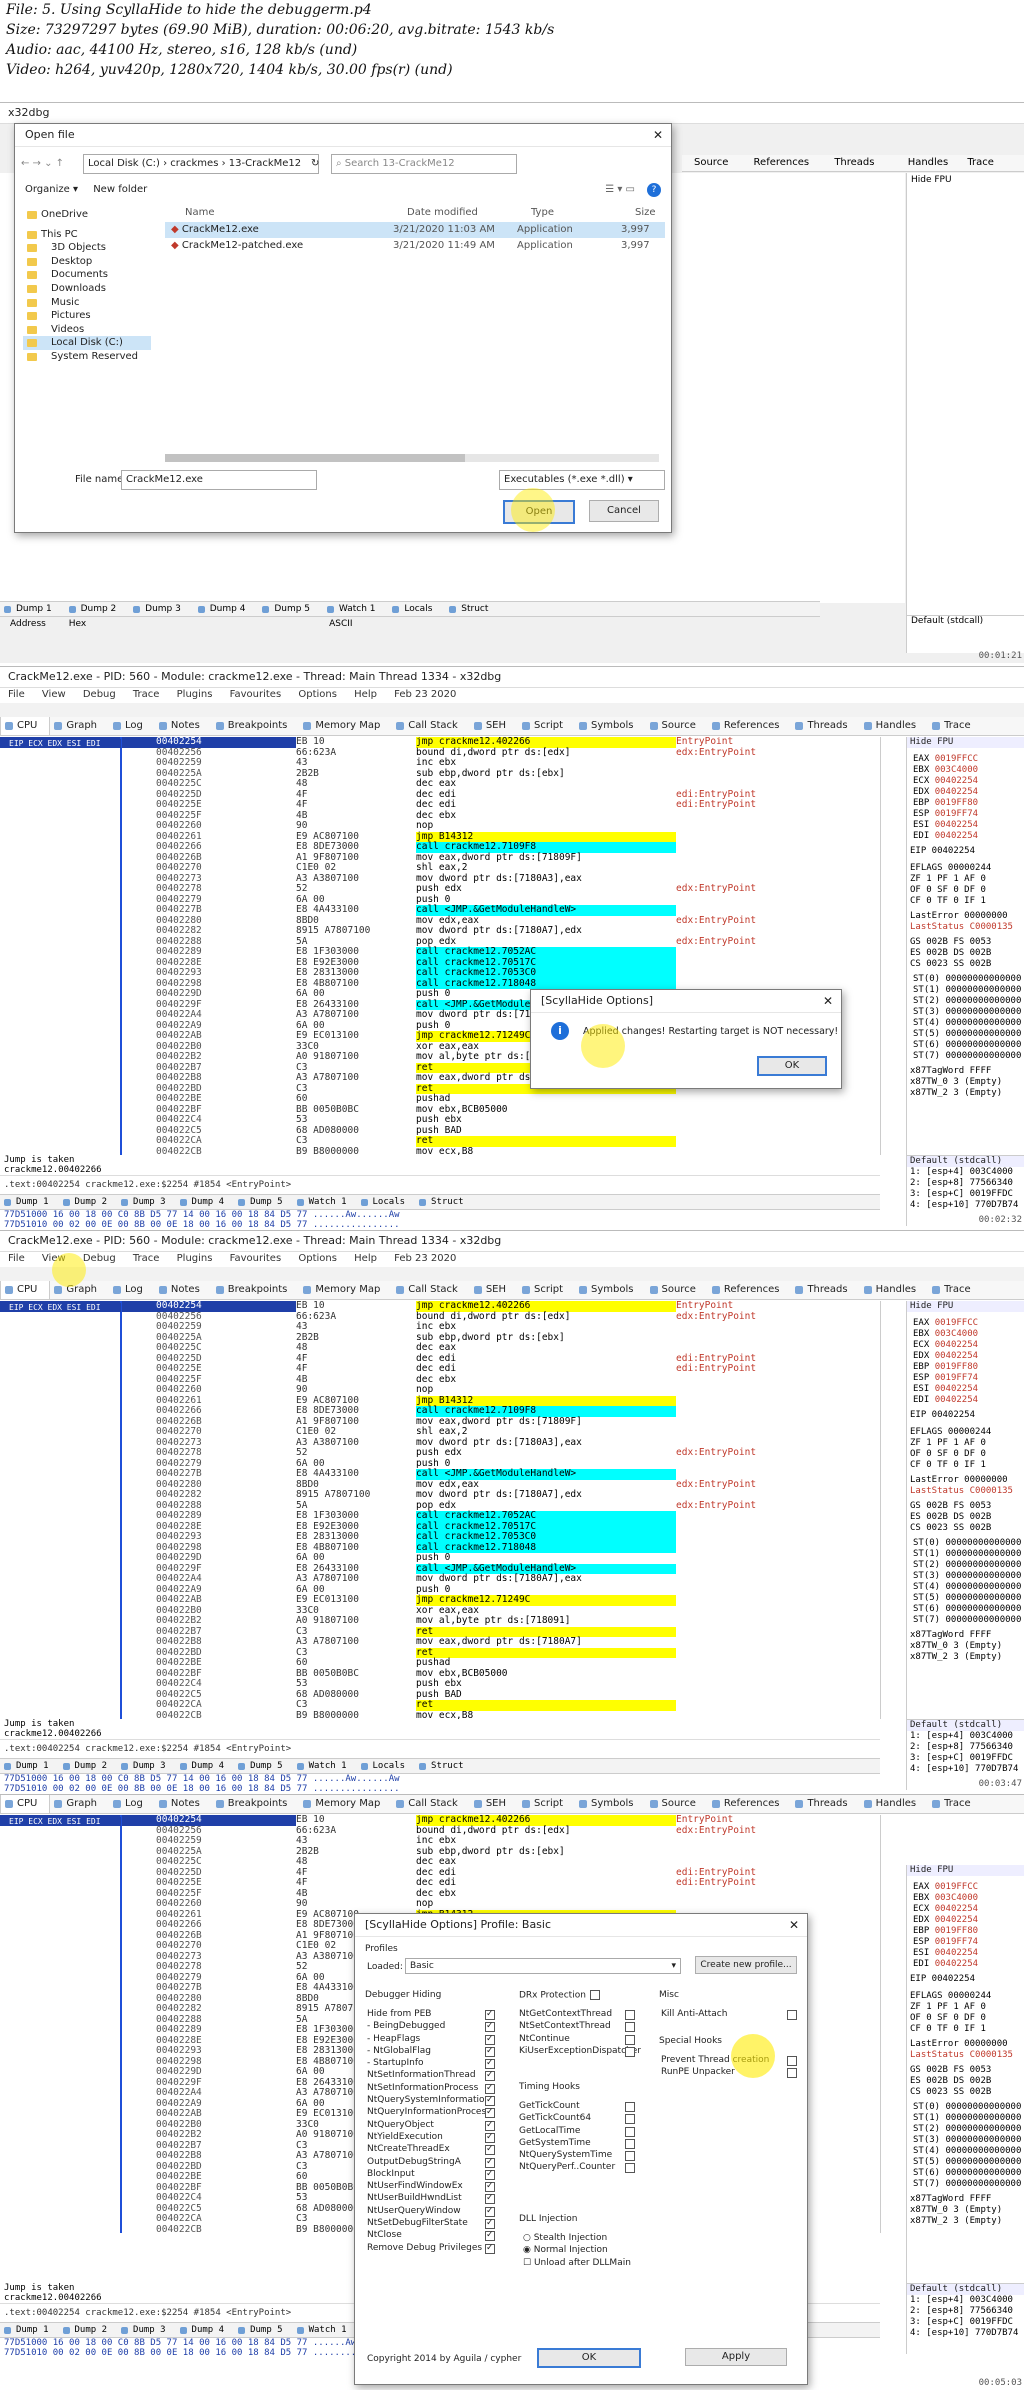  What do you see at coordinates (577, 2039) in the screenshot?
I see `drx-option: NtContinue` at bounding box center [577, 2039].